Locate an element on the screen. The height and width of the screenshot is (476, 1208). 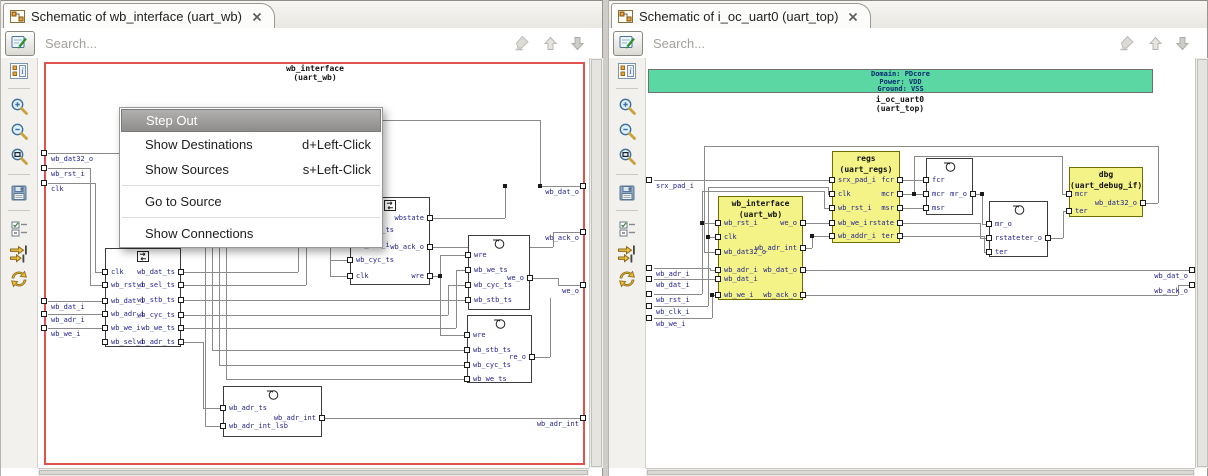
menu-item-step-out: Step Out is located at coordinates (251, 120).